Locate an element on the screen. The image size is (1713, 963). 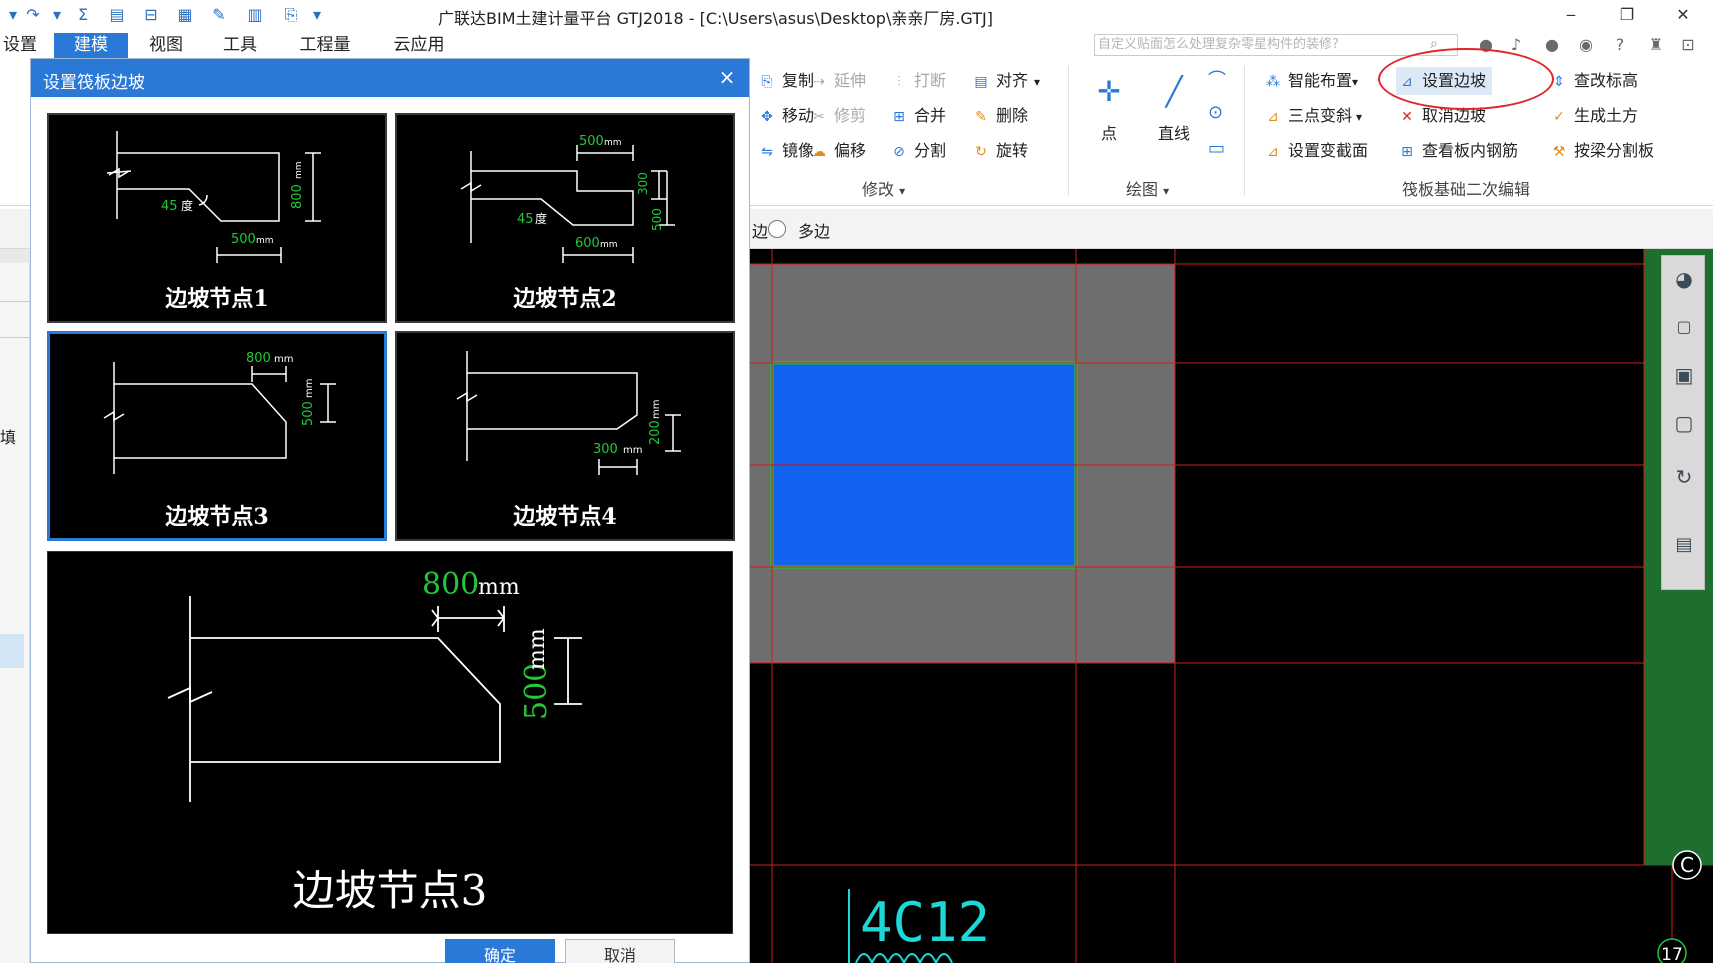
arc-icon: ⌒ is located at coordinates (1217, 79).